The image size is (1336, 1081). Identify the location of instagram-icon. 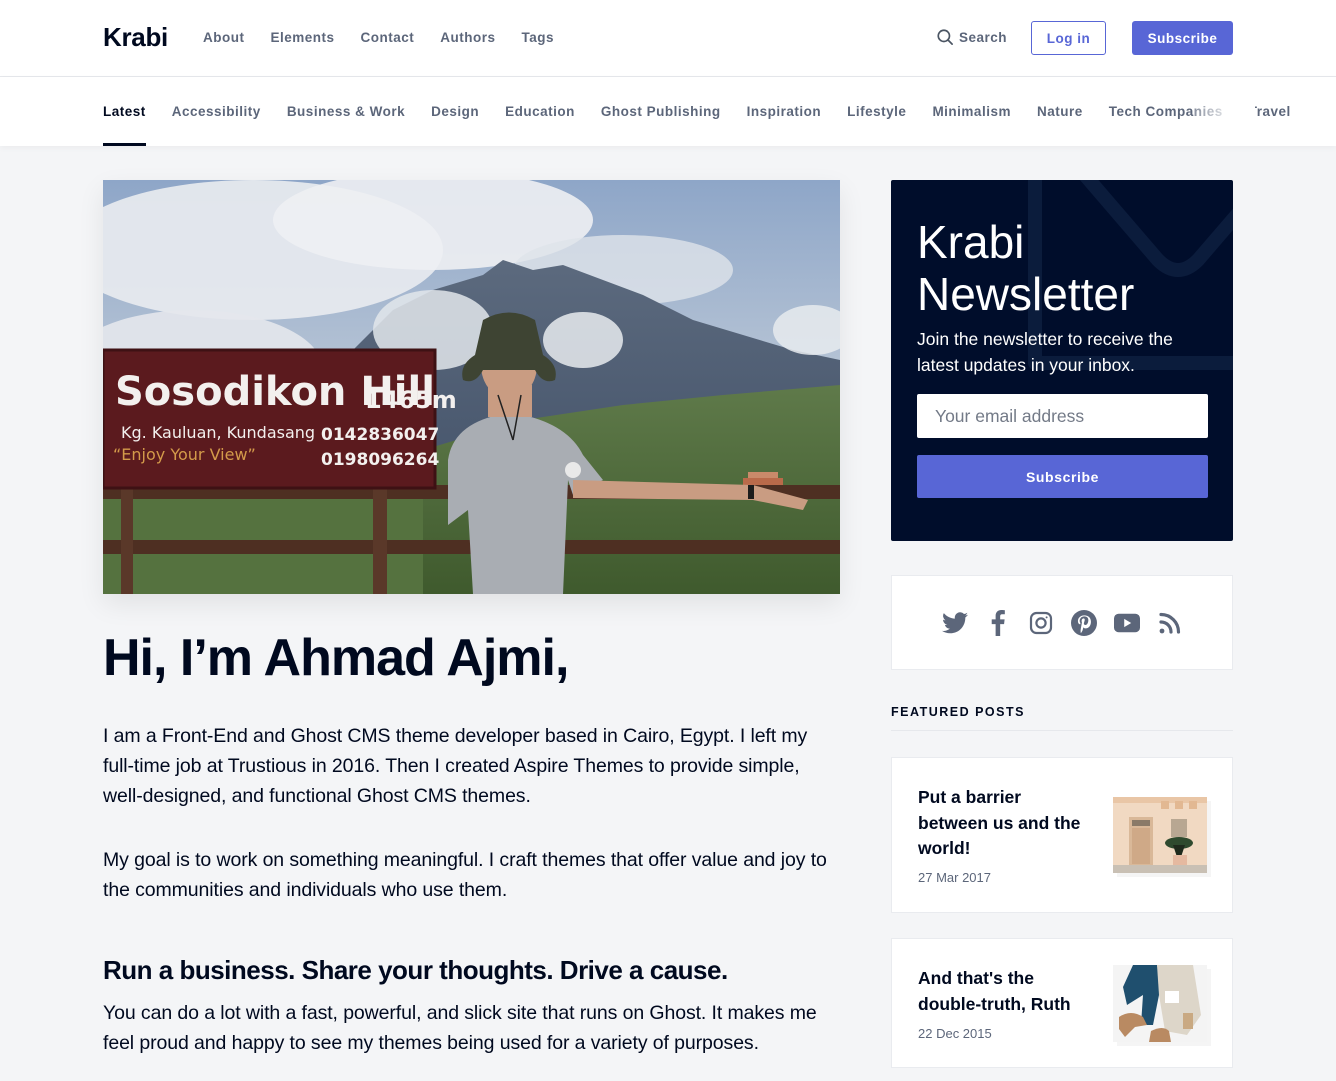
(1040, 622).